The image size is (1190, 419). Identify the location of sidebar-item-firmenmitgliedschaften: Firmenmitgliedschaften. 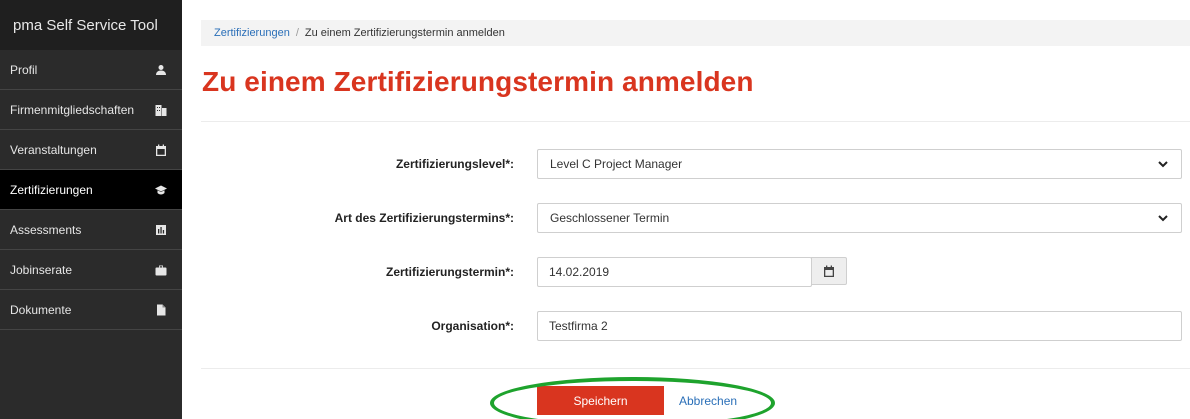
(91, 110).